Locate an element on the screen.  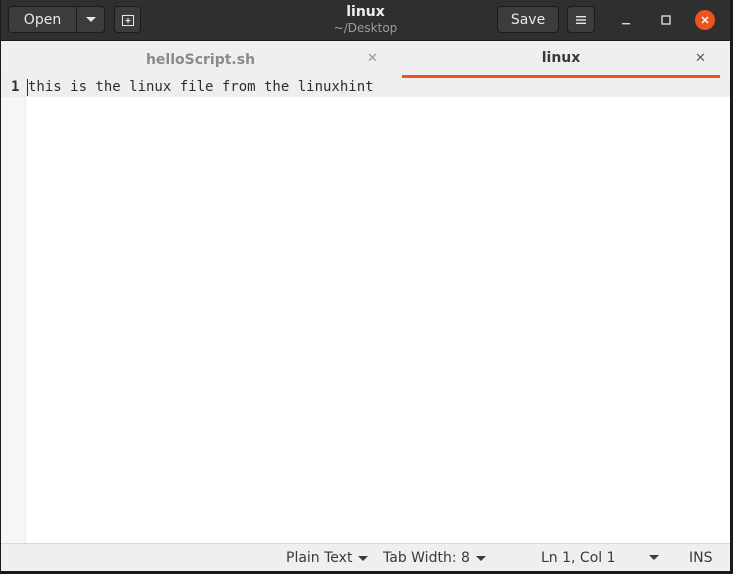
open-button-label: Open is located at coordinates (42, 19).